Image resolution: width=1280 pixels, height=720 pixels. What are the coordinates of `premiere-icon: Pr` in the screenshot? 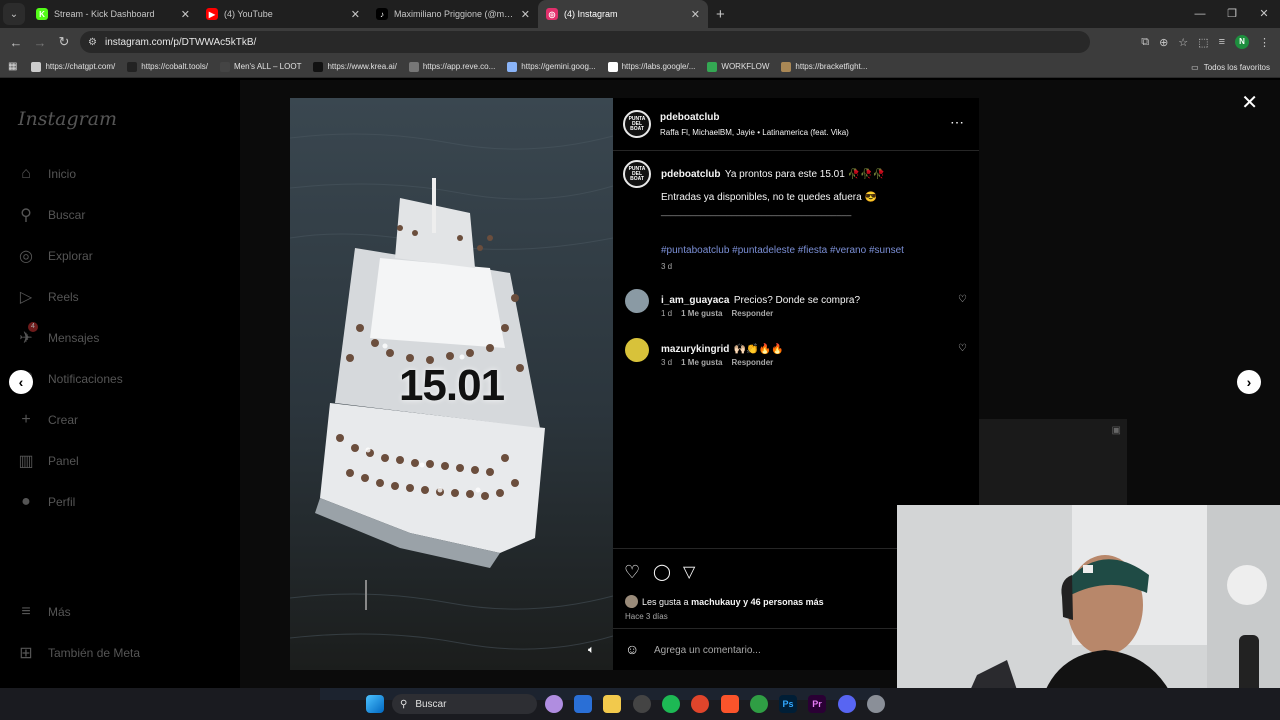 It's located at (817, 704).